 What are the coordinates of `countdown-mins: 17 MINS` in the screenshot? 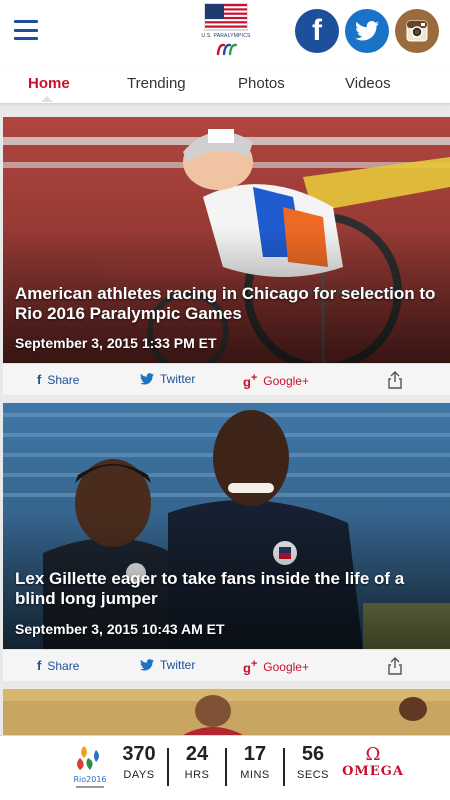 It's located at (255, 762).